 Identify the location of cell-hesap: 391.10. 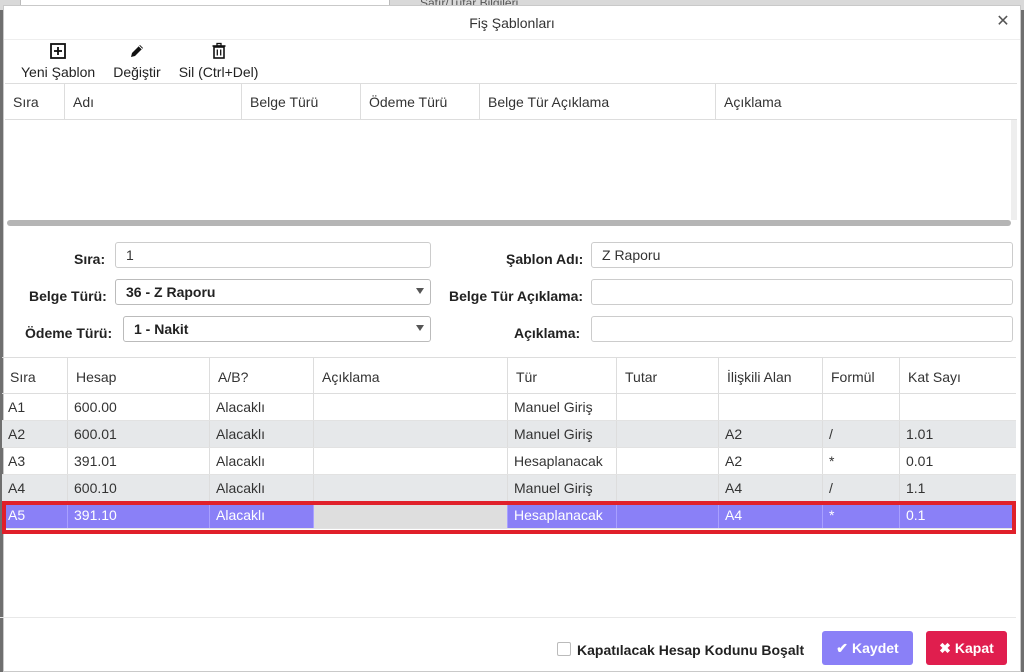
(139, 515).